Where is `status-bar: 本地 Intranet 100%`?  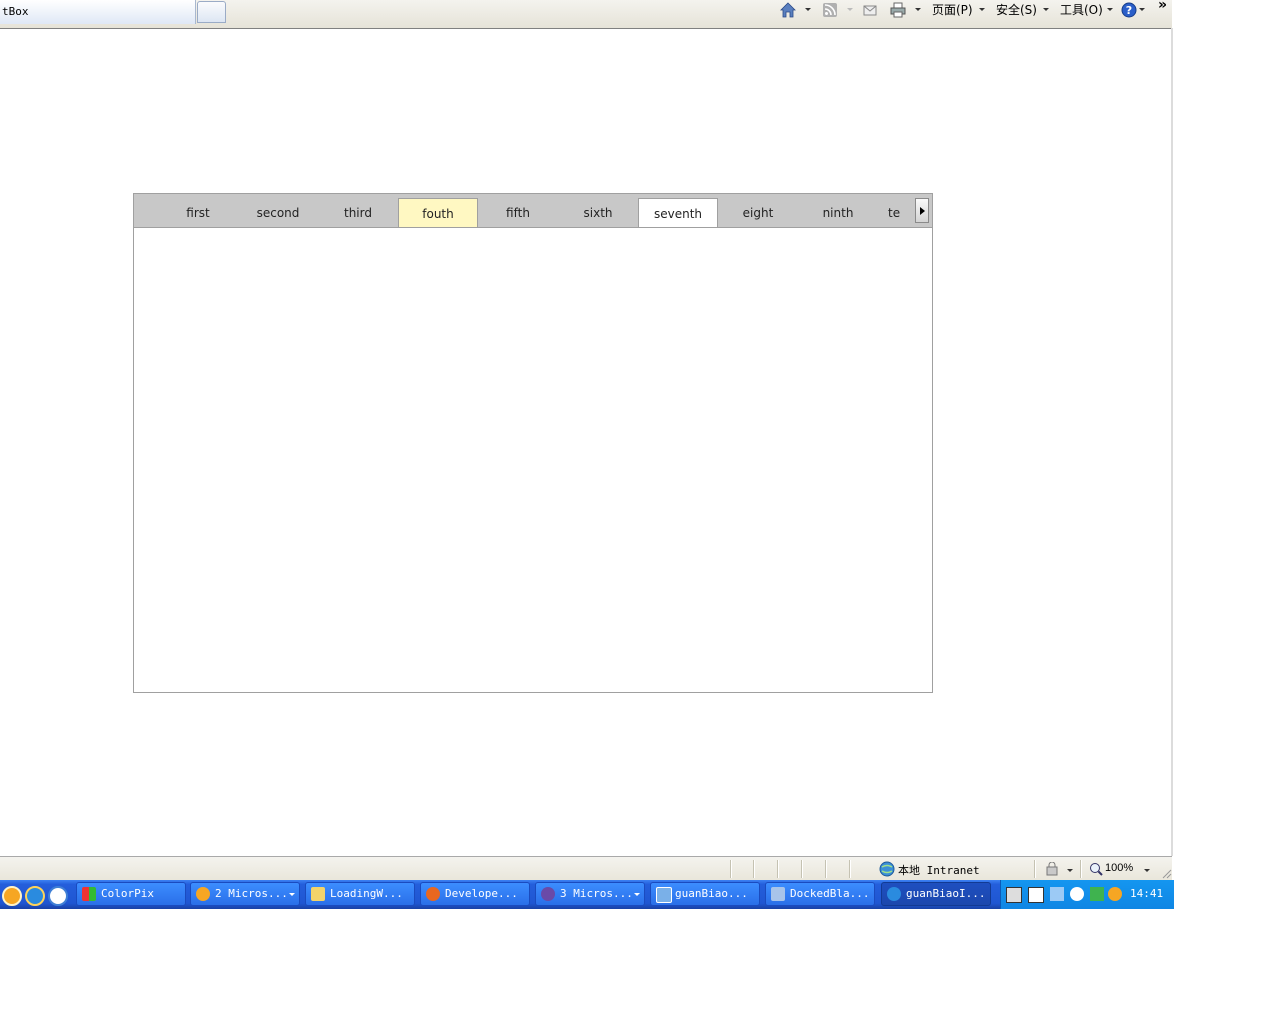 status-bar: 本地 Intranet 100% is located at coordinates (586, 868).